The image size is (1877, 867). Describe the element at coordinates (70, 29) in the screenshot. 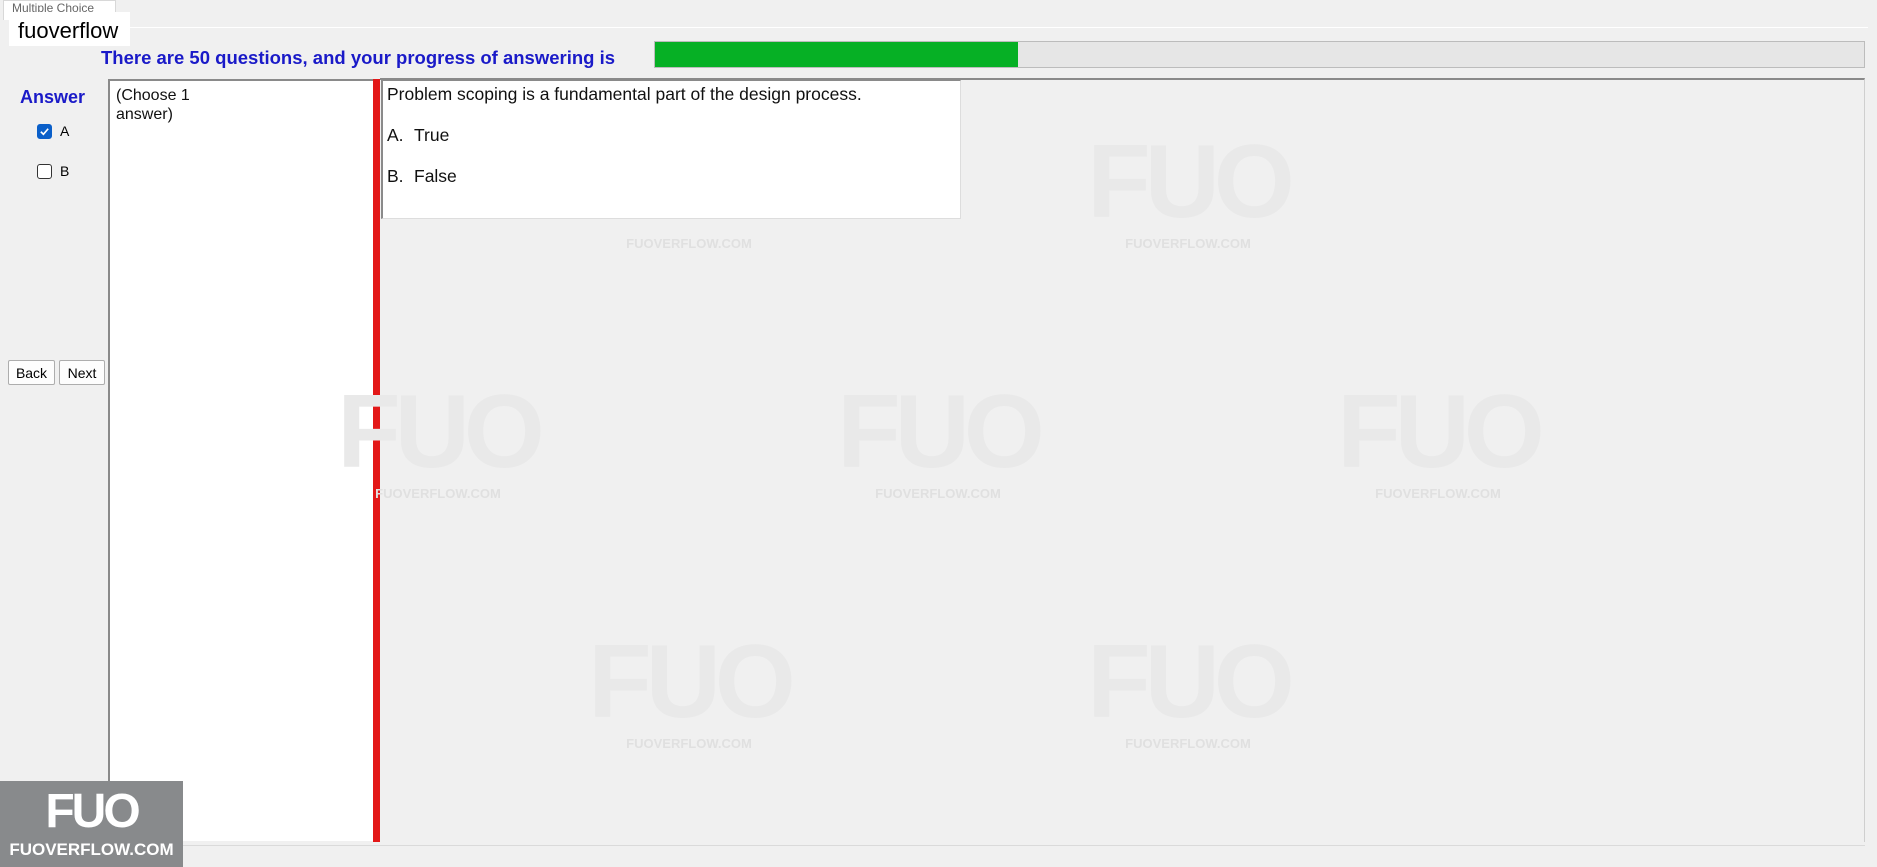

I see `brand-label: fuoverflow` at that location.